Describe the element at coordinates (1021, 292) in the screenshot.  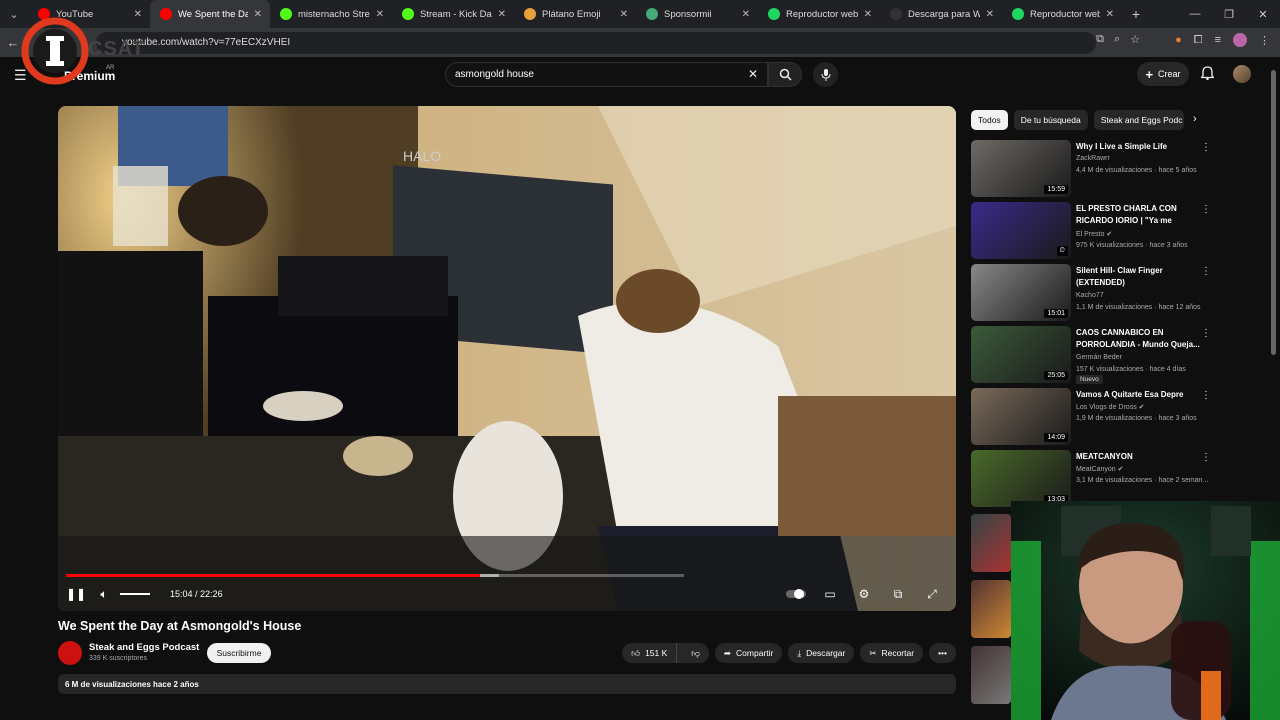
I see `video-thumbnail: 15:01` at that location.